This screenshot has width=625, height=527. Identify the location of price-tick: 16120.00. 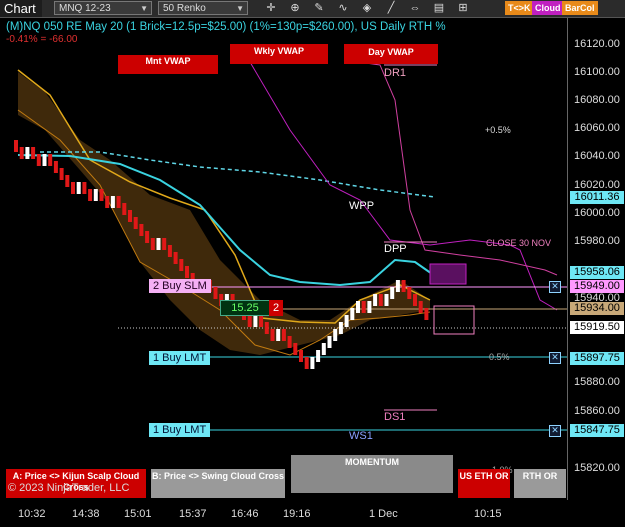
(597, 44).